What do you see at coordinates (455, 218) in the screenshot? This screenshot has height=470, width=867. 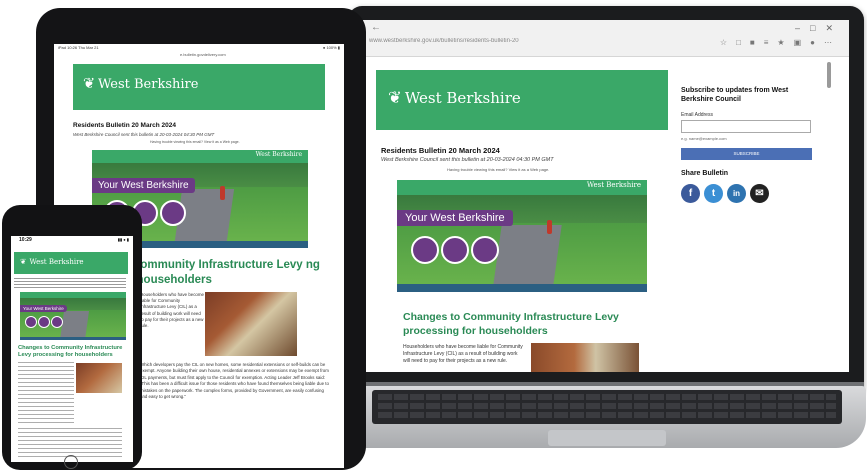 I see `hero-banner-text: Your West Berkshire` at bounding box center [455, 218].